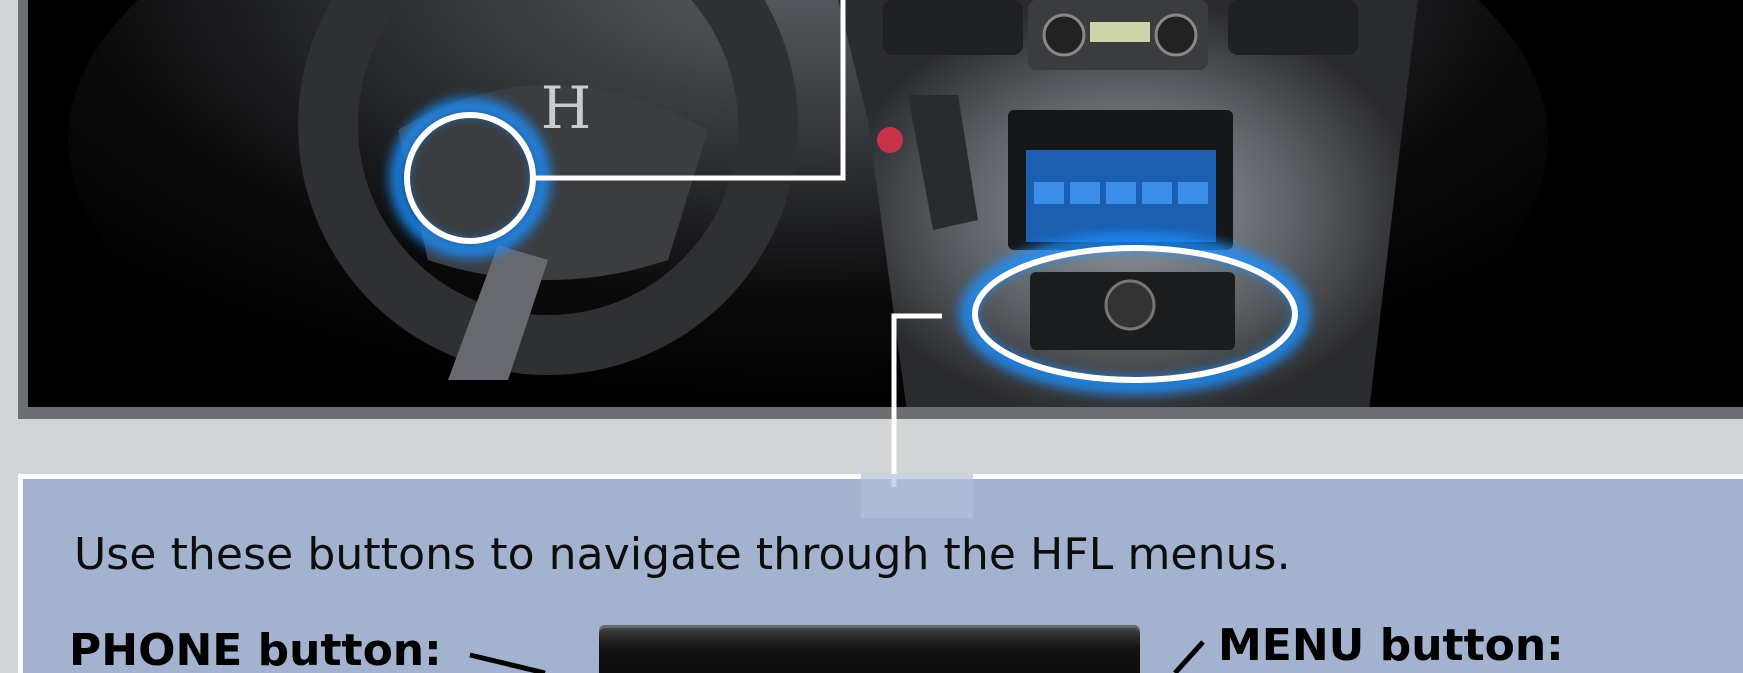  What do you see at coordinates (953, 27) in the screenshot?
I see `left-air-vent` at bounding box center [953, 27].